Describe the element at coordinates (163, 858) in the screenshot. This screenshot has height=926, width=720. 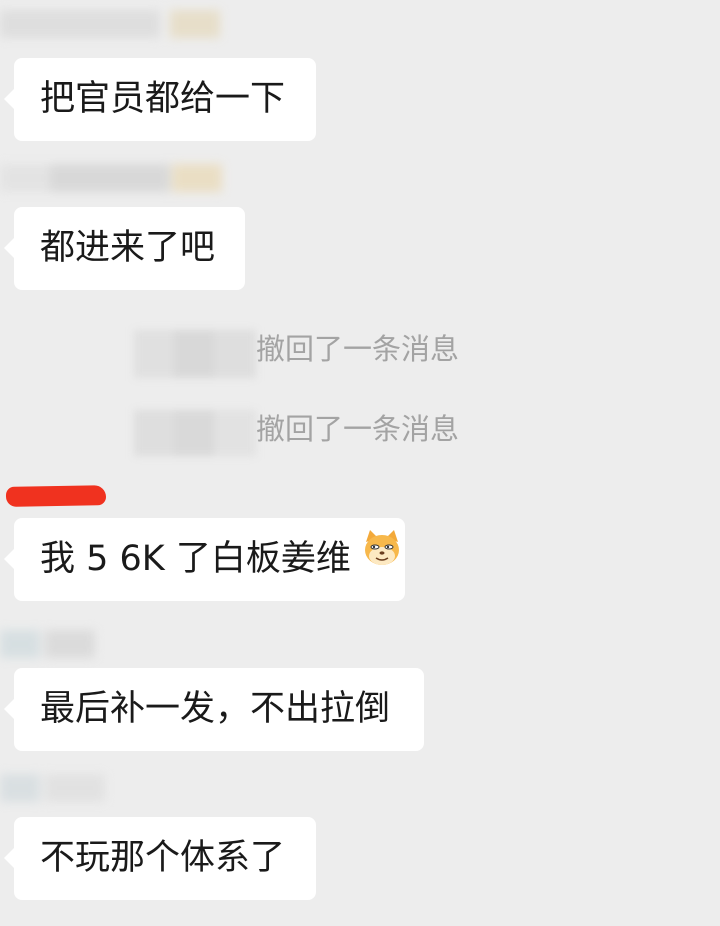
I see `message-text: 不玩那个体系了` at that location.